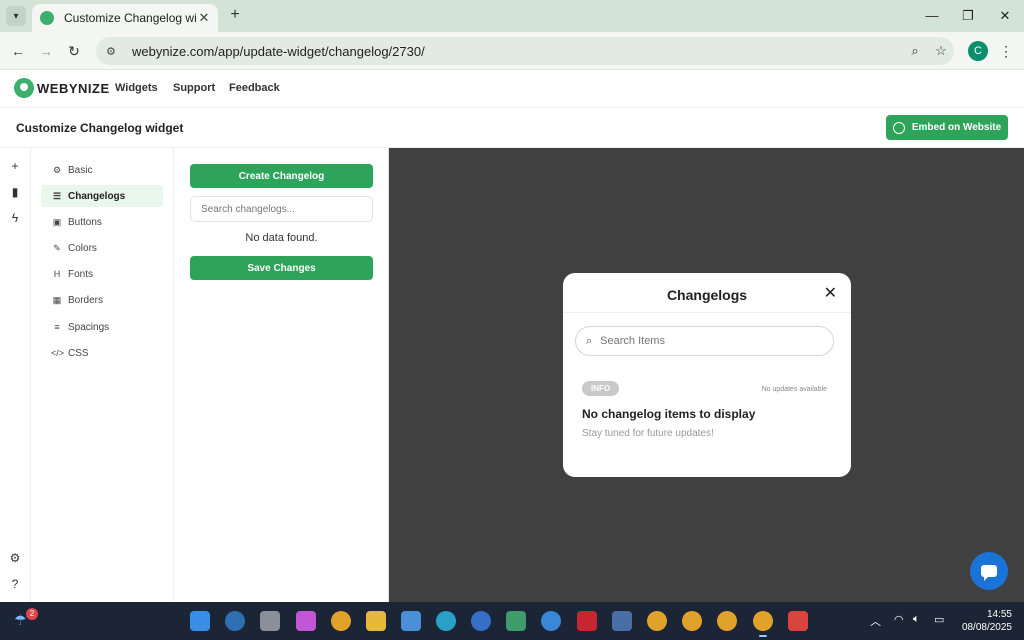 The image size is (1024, 640). Describe the element at coordinates (102, 274) in the screenshot. I see `sidebar-item-fonts: H Fonts` at that location.